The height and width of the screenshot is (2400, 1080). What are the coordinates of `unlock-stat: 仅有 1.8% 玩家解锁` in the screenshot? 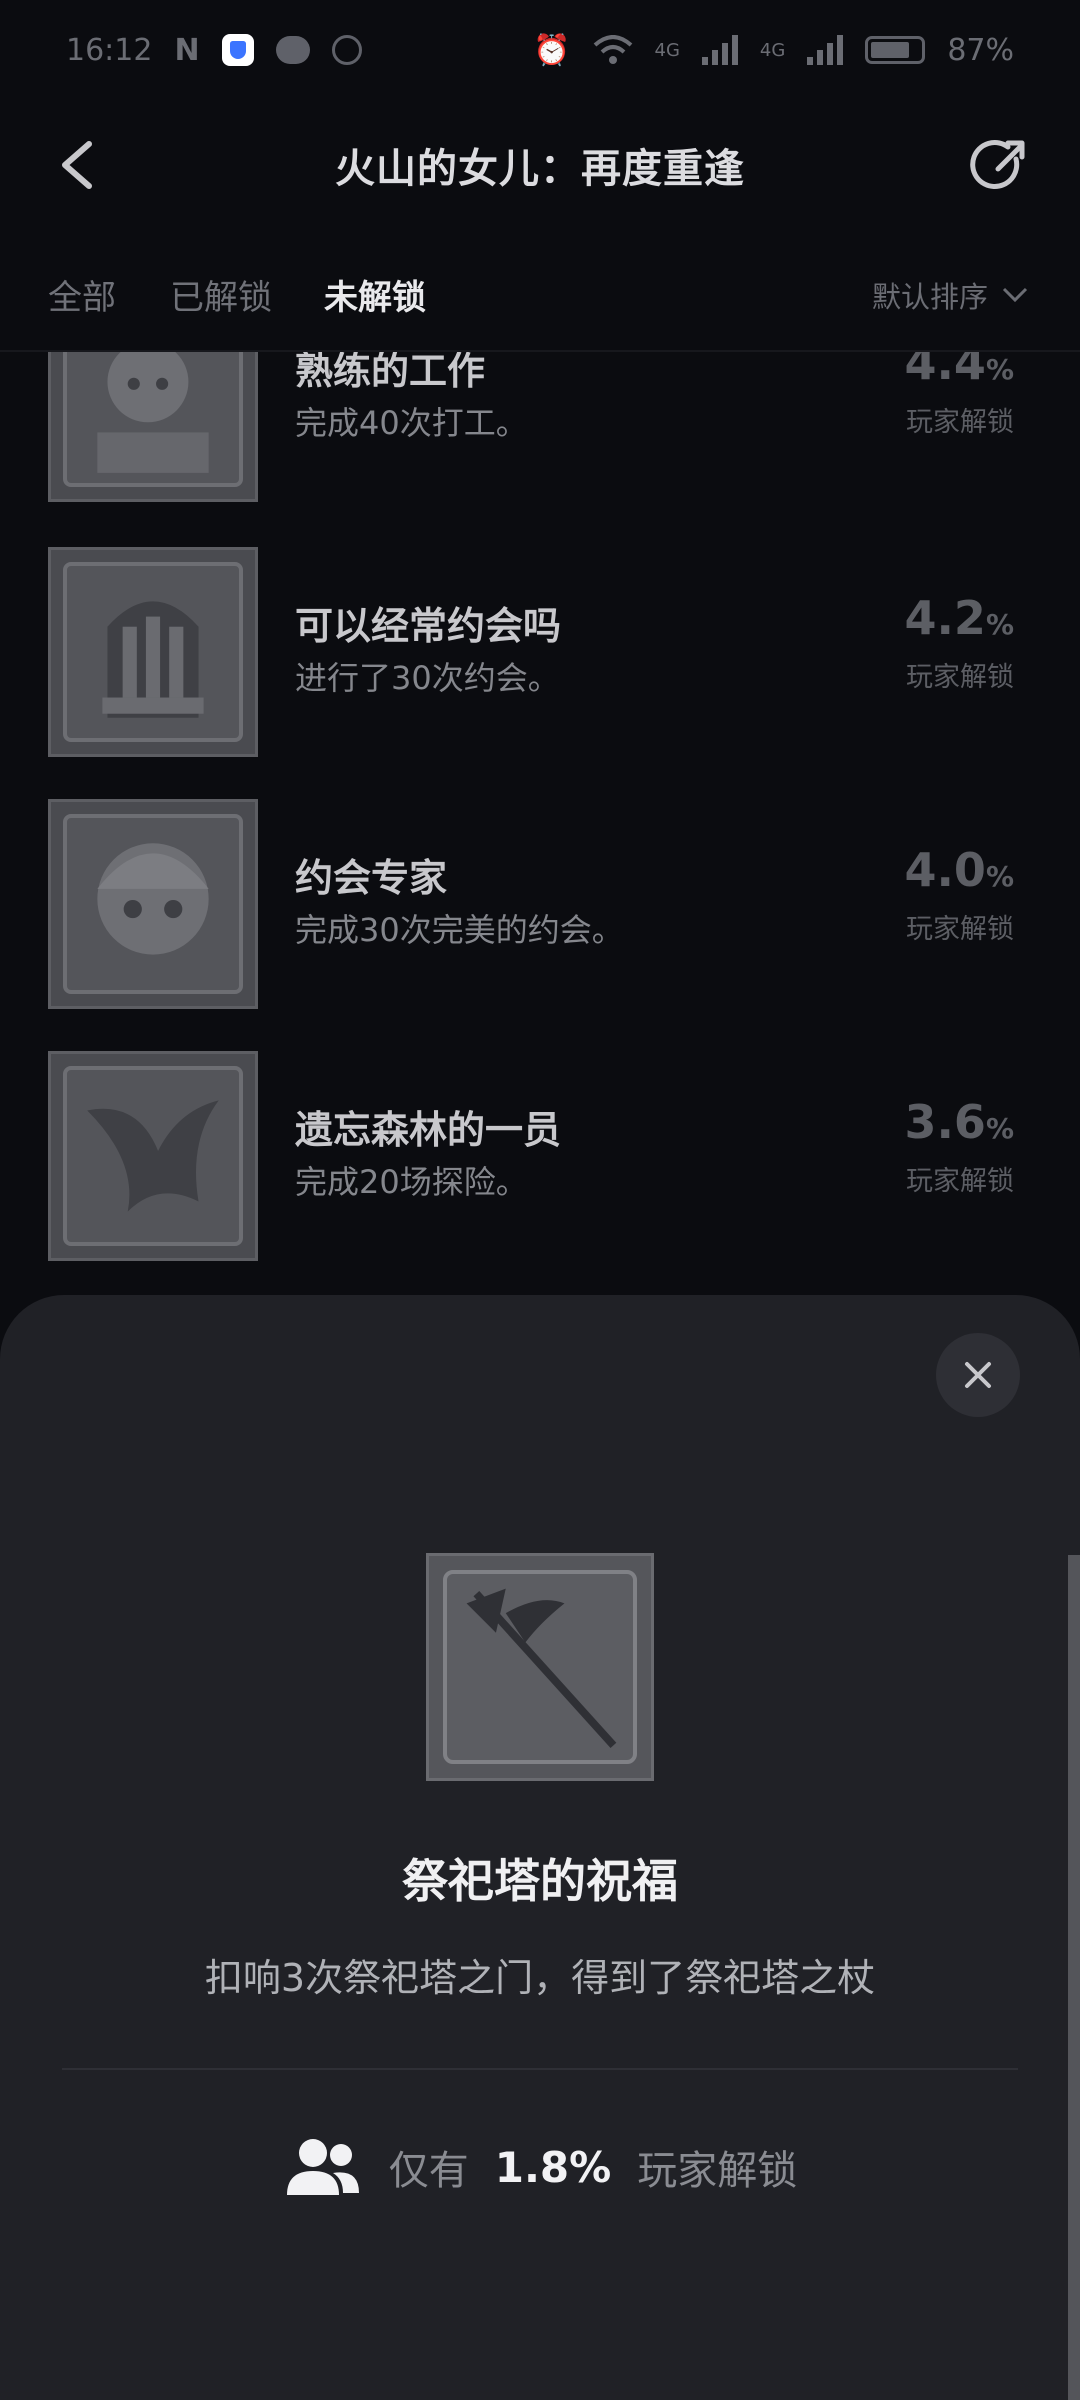 It's located at (540, 2167).